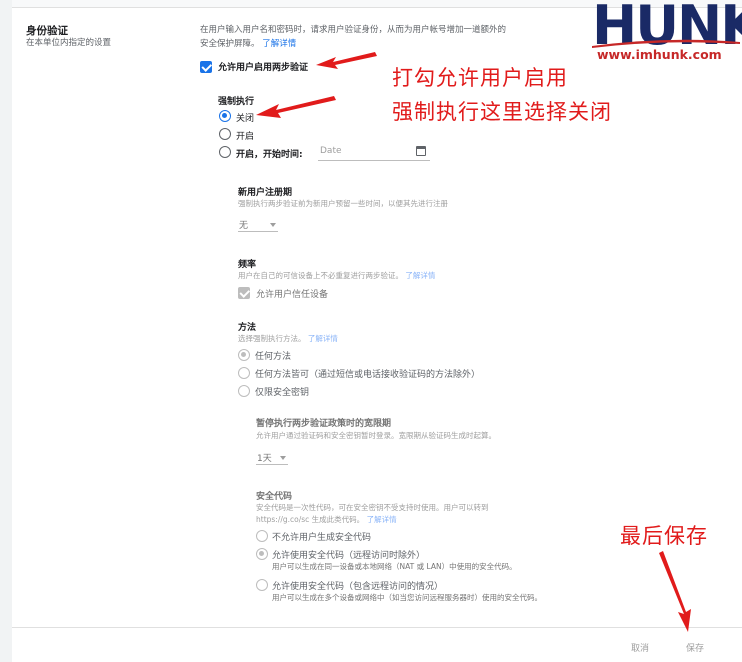 This screenshot has height=662, width=742. I want to click on annotation-line2: 强制执行这里选择关闭, so click(502, 112).